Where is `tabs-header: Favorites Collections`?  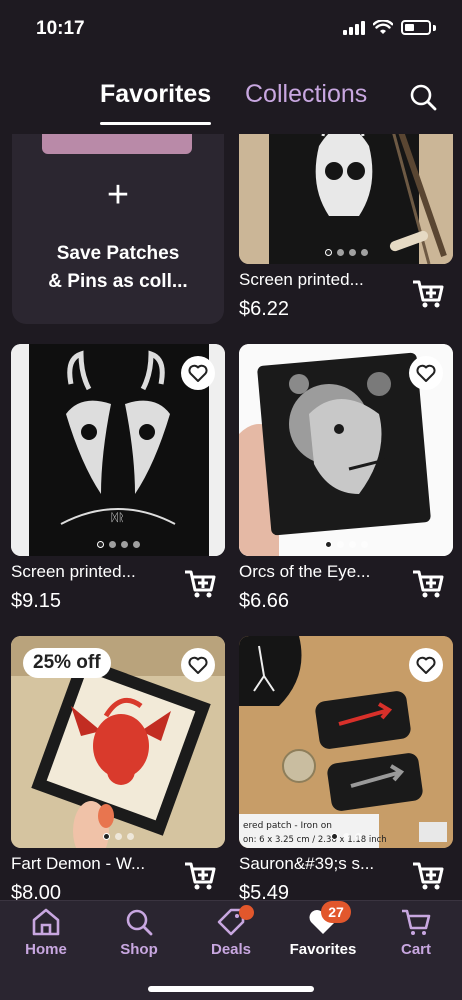
tabs-header: Favorites Collections is located at coordinates (231, 97).